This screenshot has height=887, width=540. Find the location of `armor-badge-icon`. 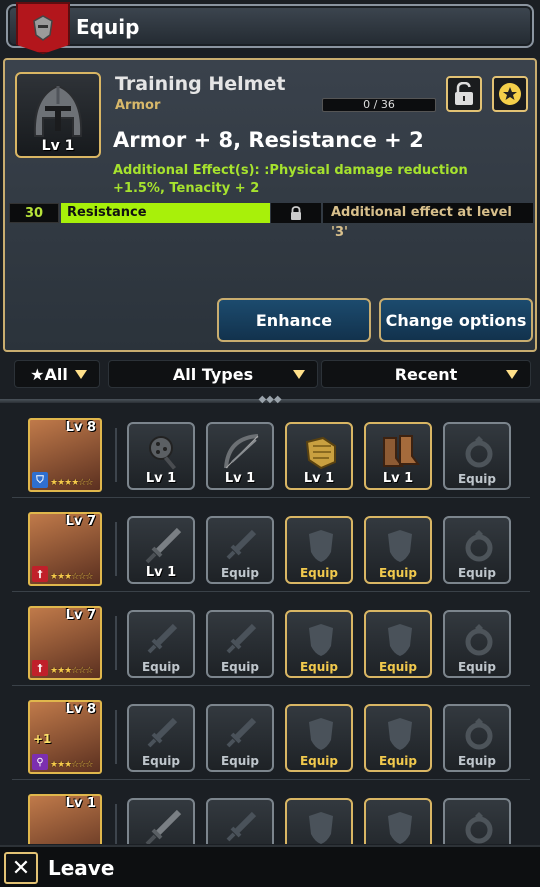

armor-badge-icon is located at coordinates (43, 28).